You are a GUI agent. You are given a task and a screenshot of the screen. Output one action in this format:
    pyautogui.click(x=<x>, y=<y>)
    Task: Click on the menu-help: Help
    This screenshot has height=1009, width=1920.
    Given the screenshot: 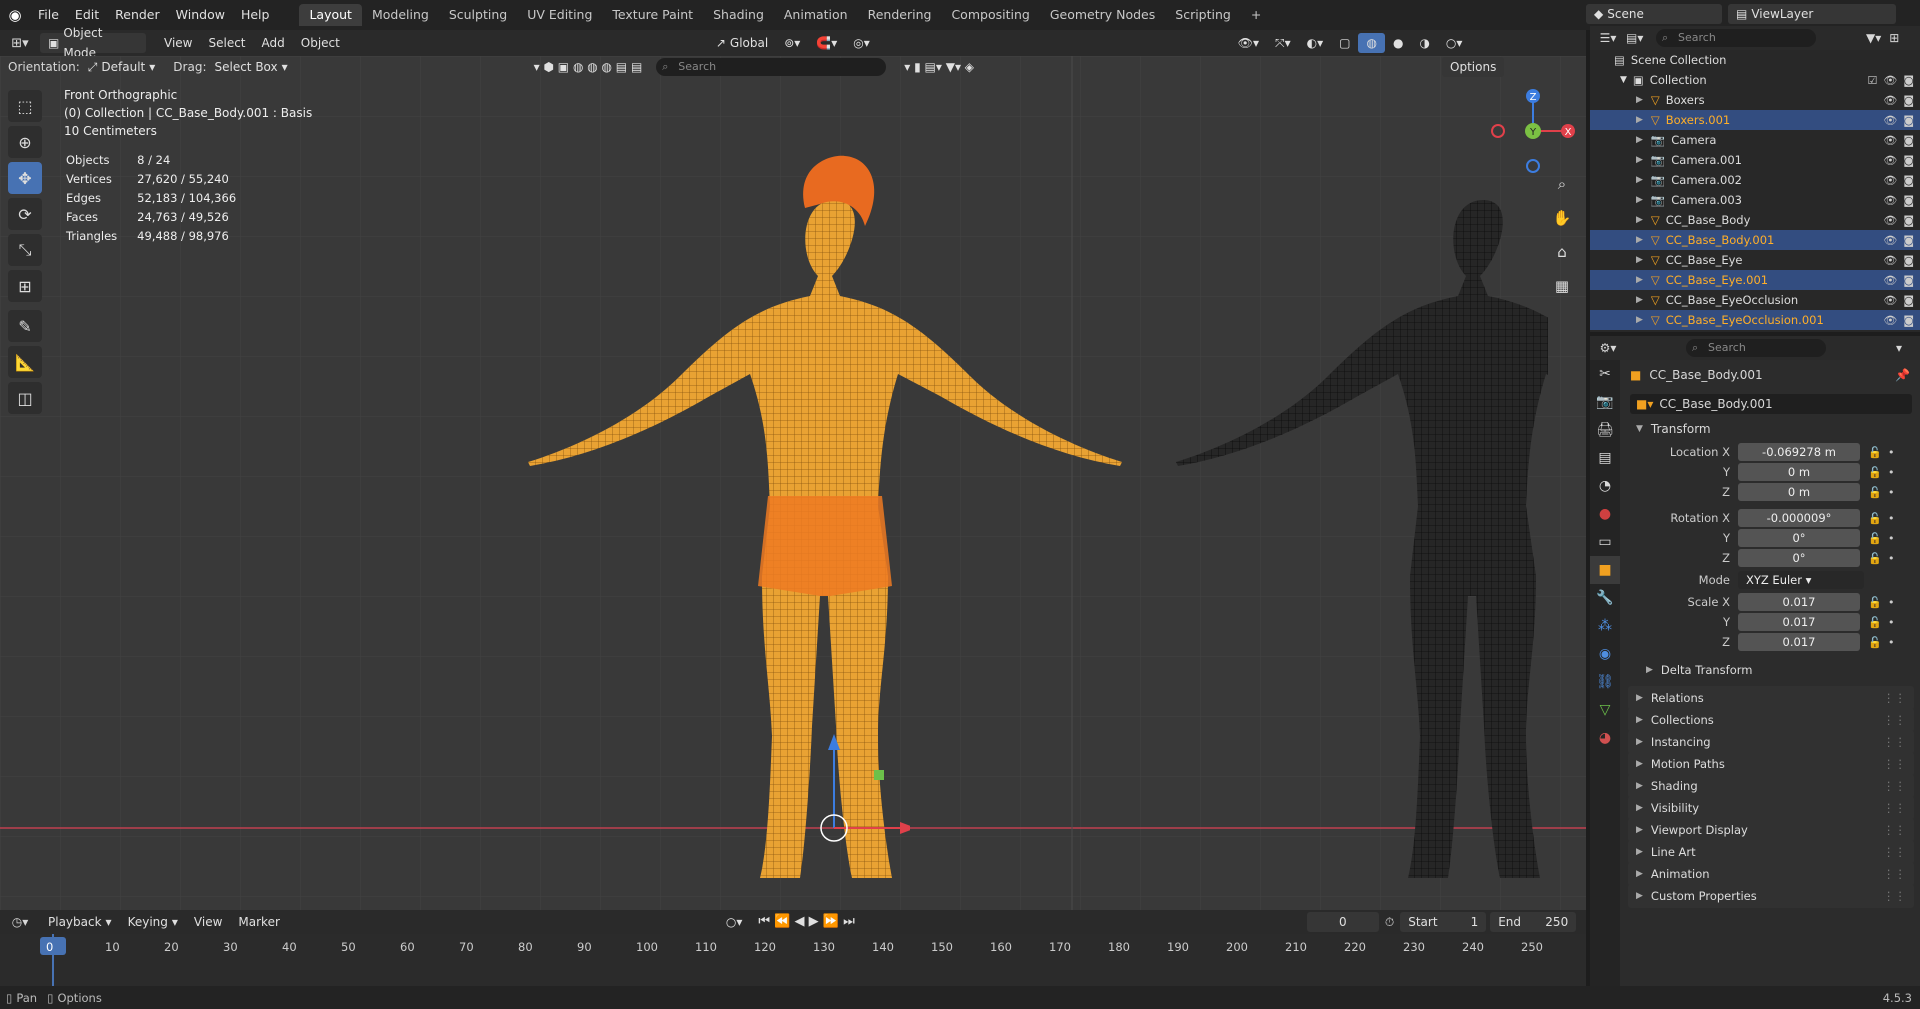 What is the action you would take?
    pyautogui.click(x=255, y=15)
    